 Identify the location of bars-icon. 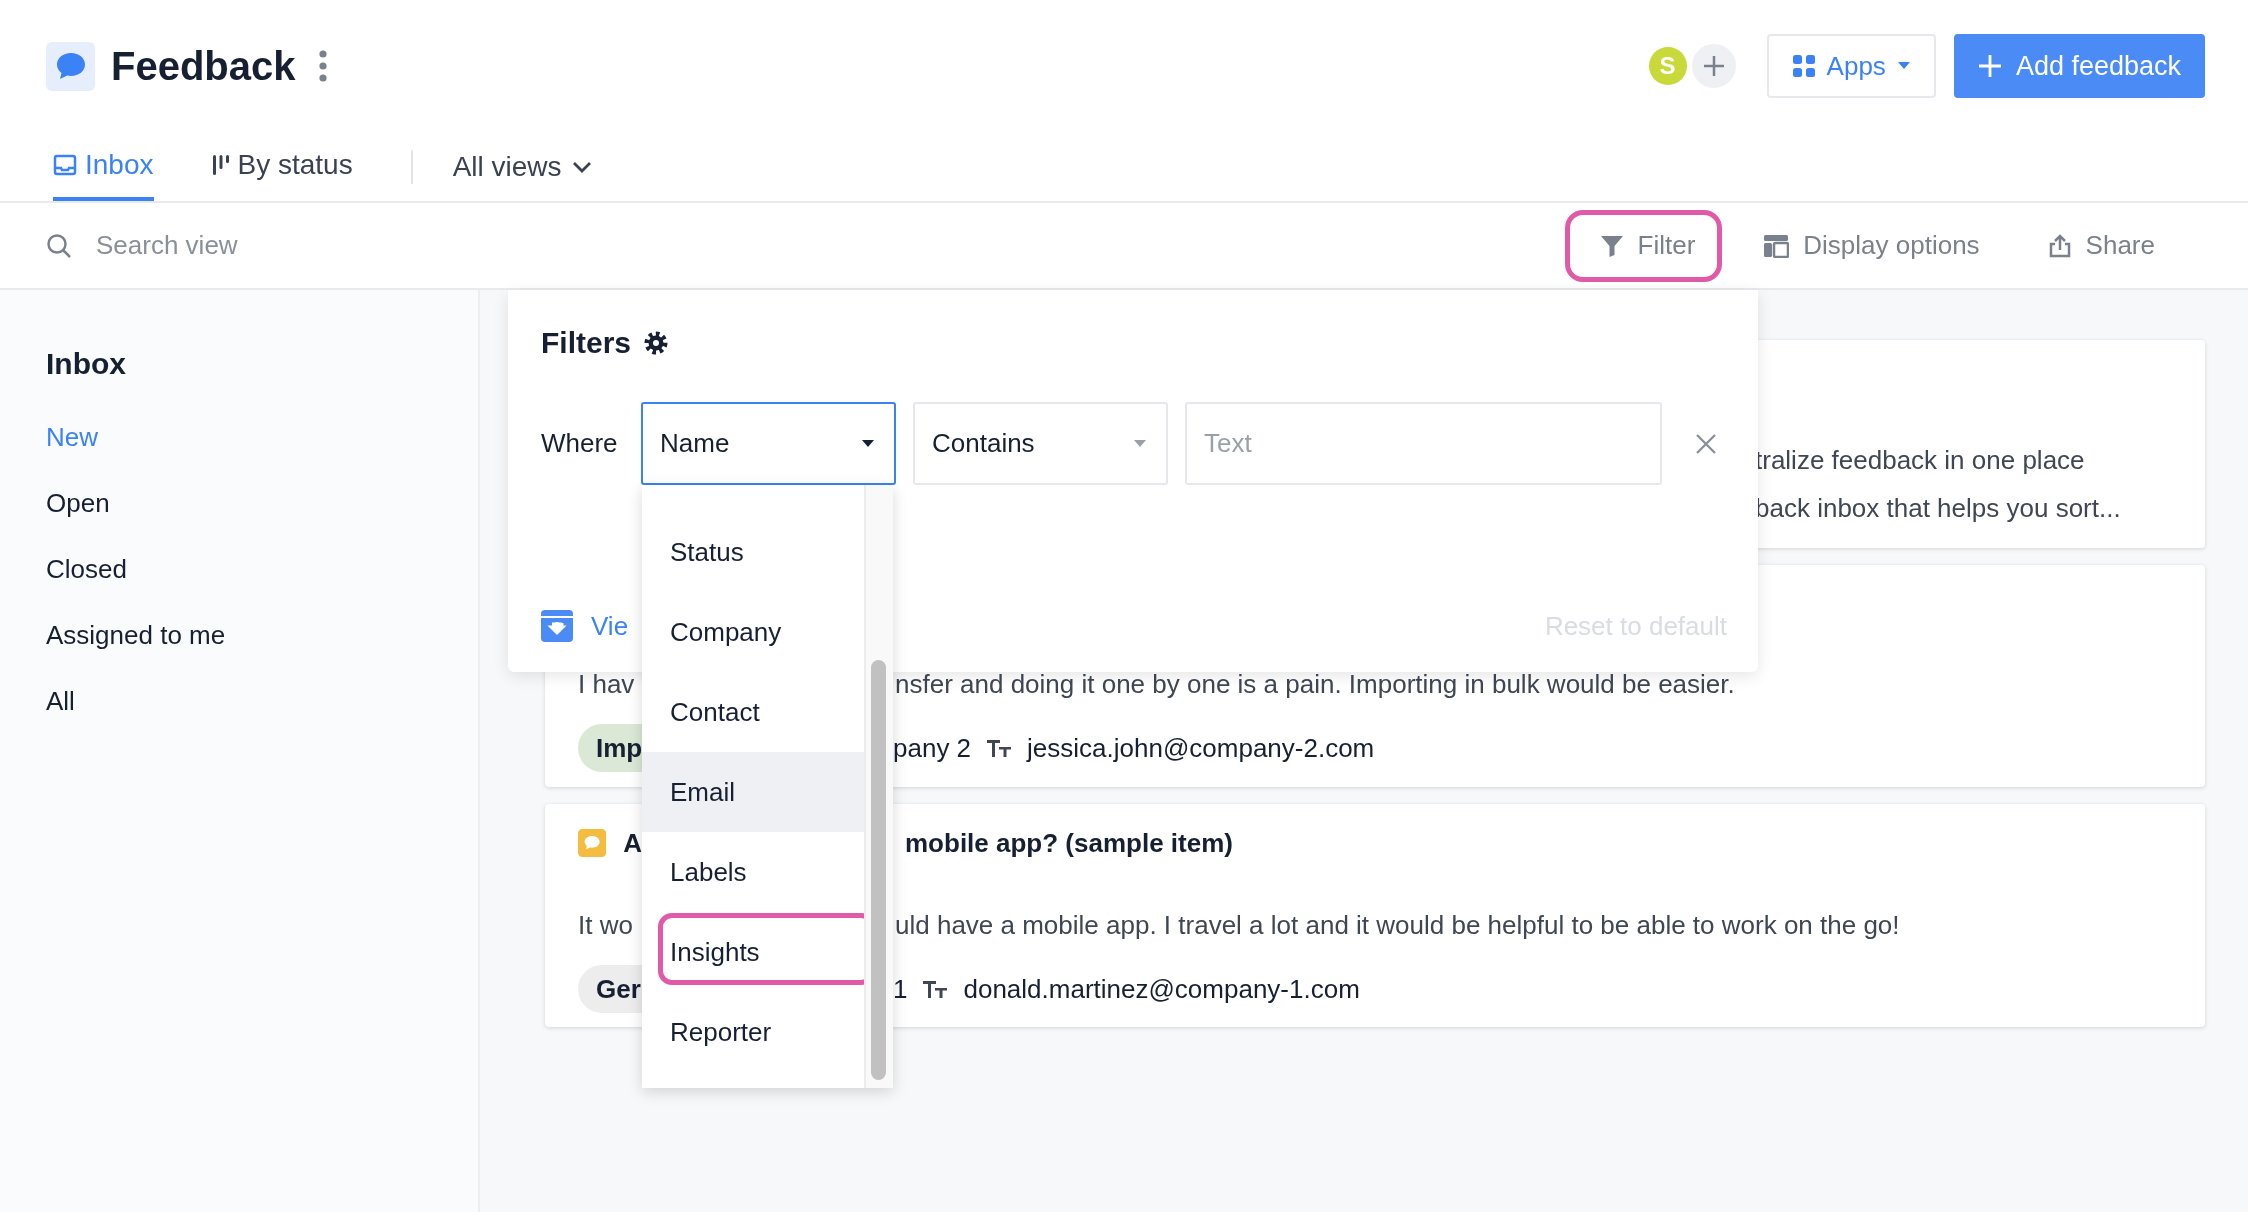
(220, 164).